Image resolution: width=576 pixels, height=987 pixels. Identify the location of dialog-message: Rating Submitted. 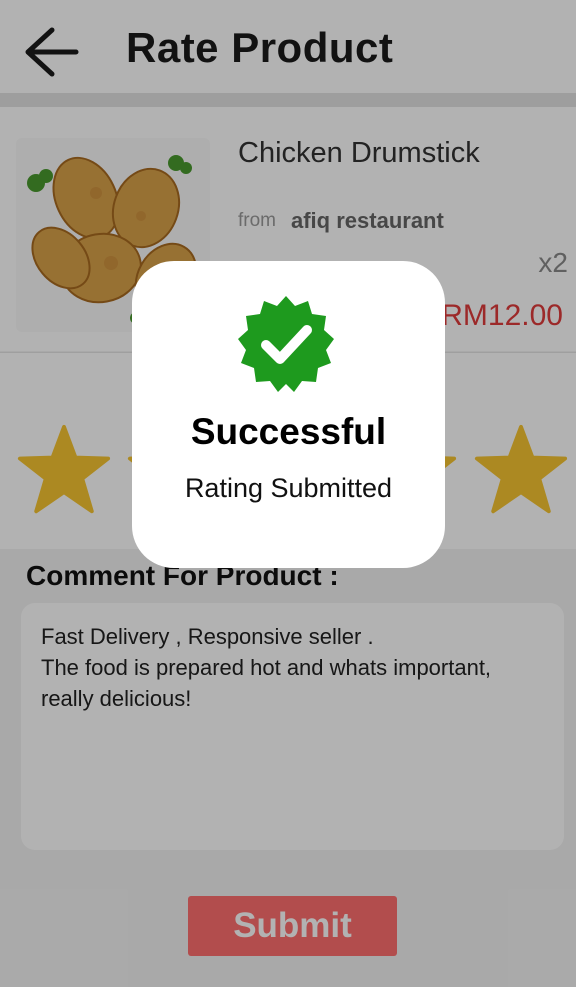
(288, 488).